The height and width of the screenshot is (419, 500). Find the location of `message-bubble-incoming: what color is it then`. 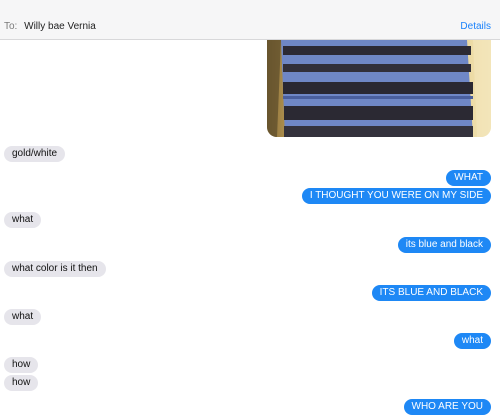

message-bubble-incoming: what color is it then is located at coordinates (55, 269).